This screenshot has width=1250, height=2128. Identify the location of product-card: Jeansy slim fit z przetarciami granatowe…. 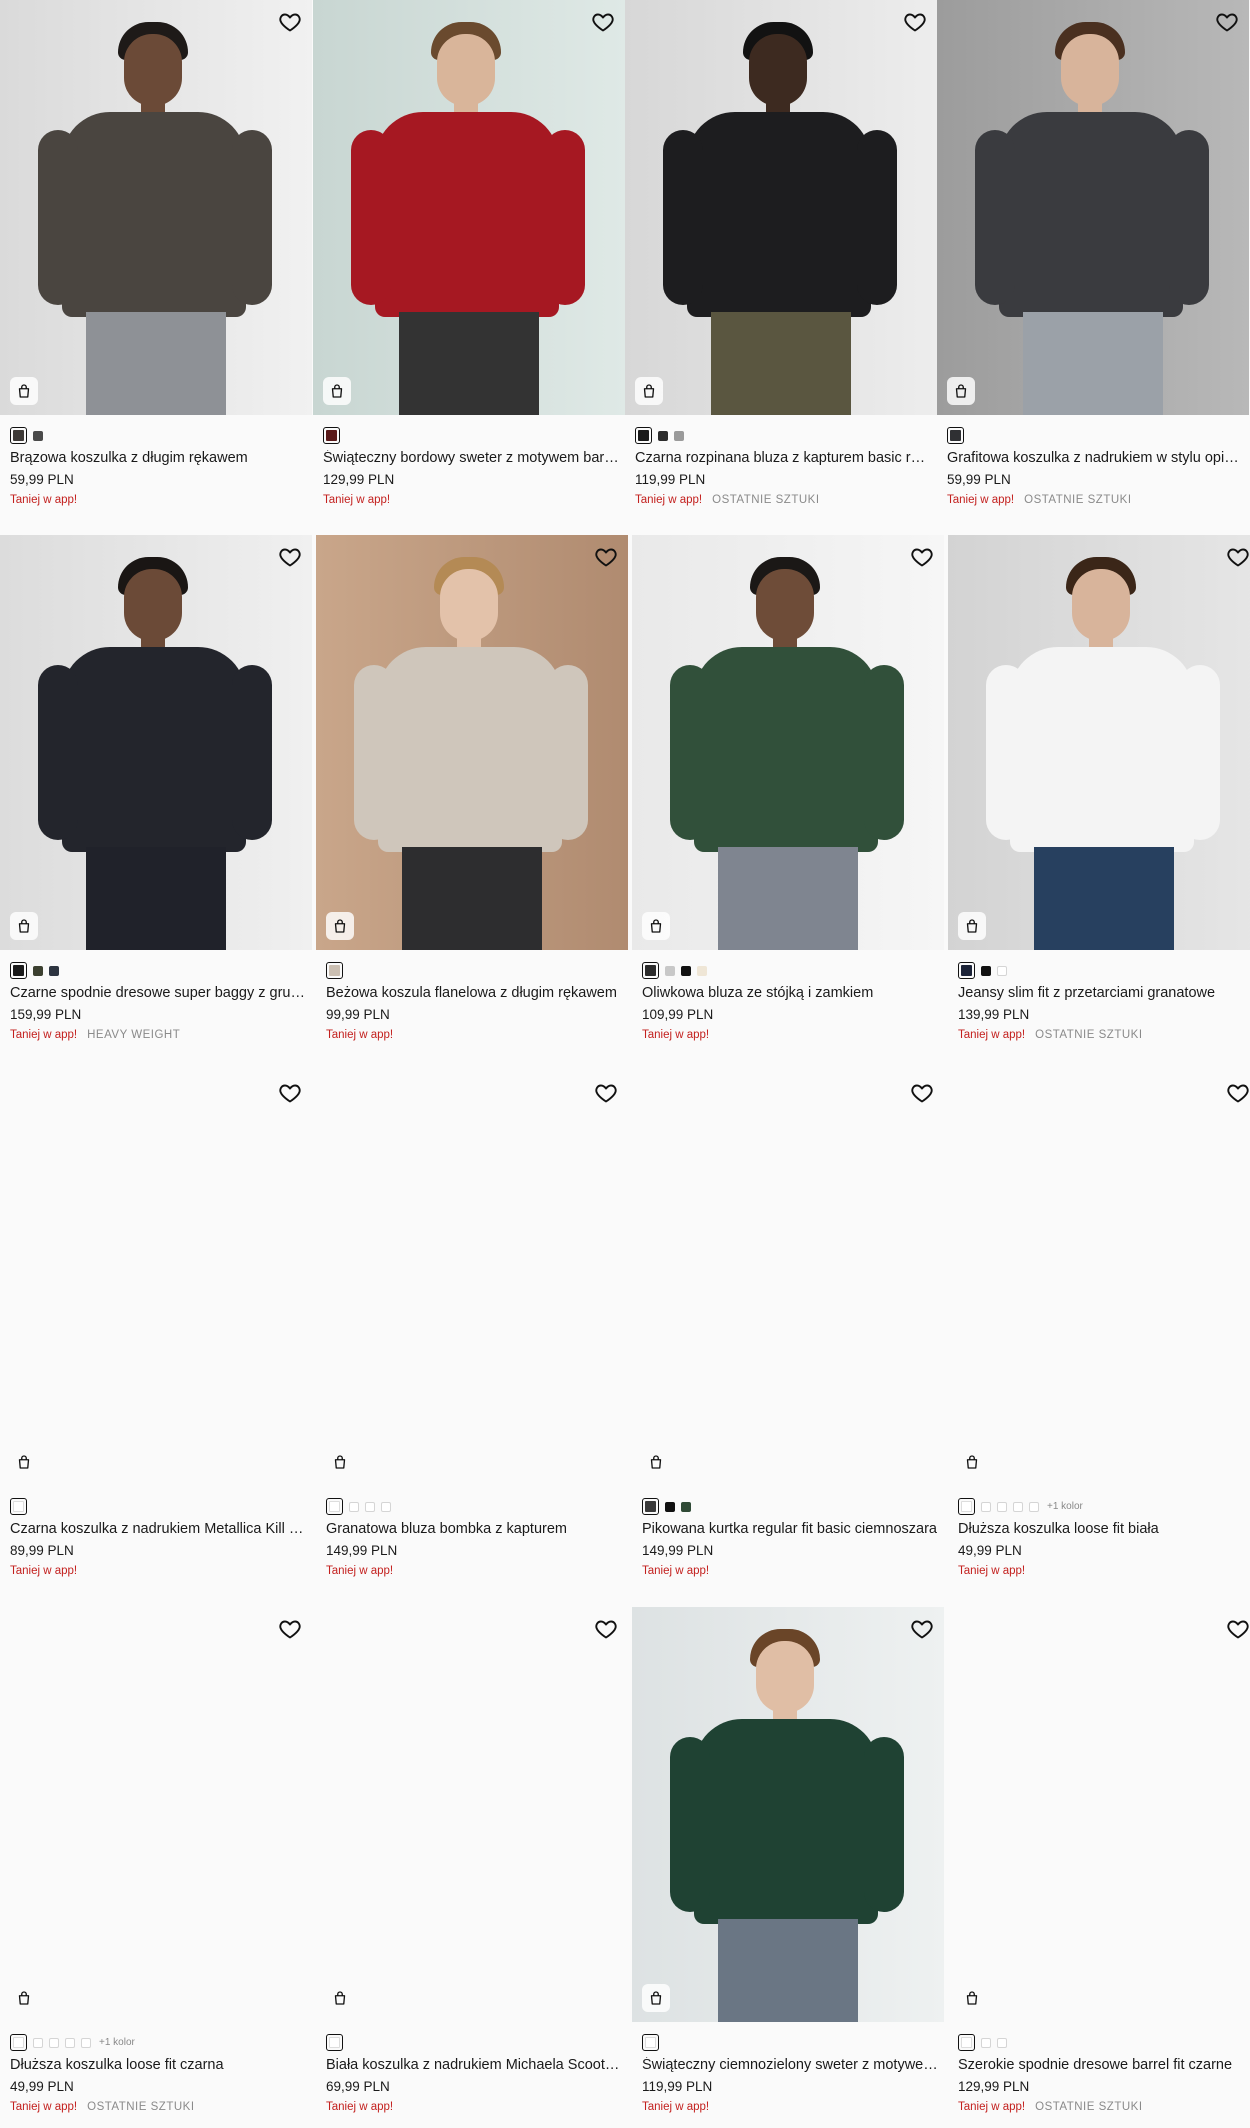
(1099, 788).